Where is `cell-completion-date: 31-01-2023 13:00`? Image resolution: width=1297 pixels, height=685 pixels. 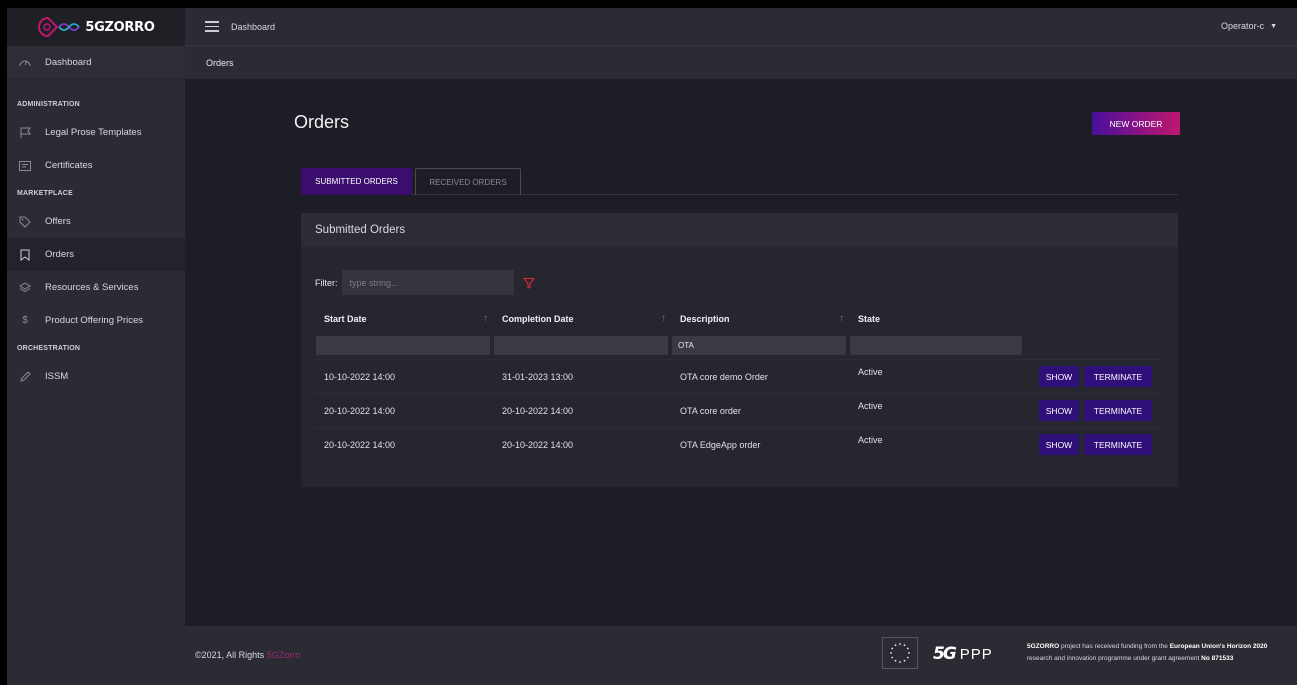 cell-completion-date: 31-01-2023 13:00 is located at coordinates (581, 376).